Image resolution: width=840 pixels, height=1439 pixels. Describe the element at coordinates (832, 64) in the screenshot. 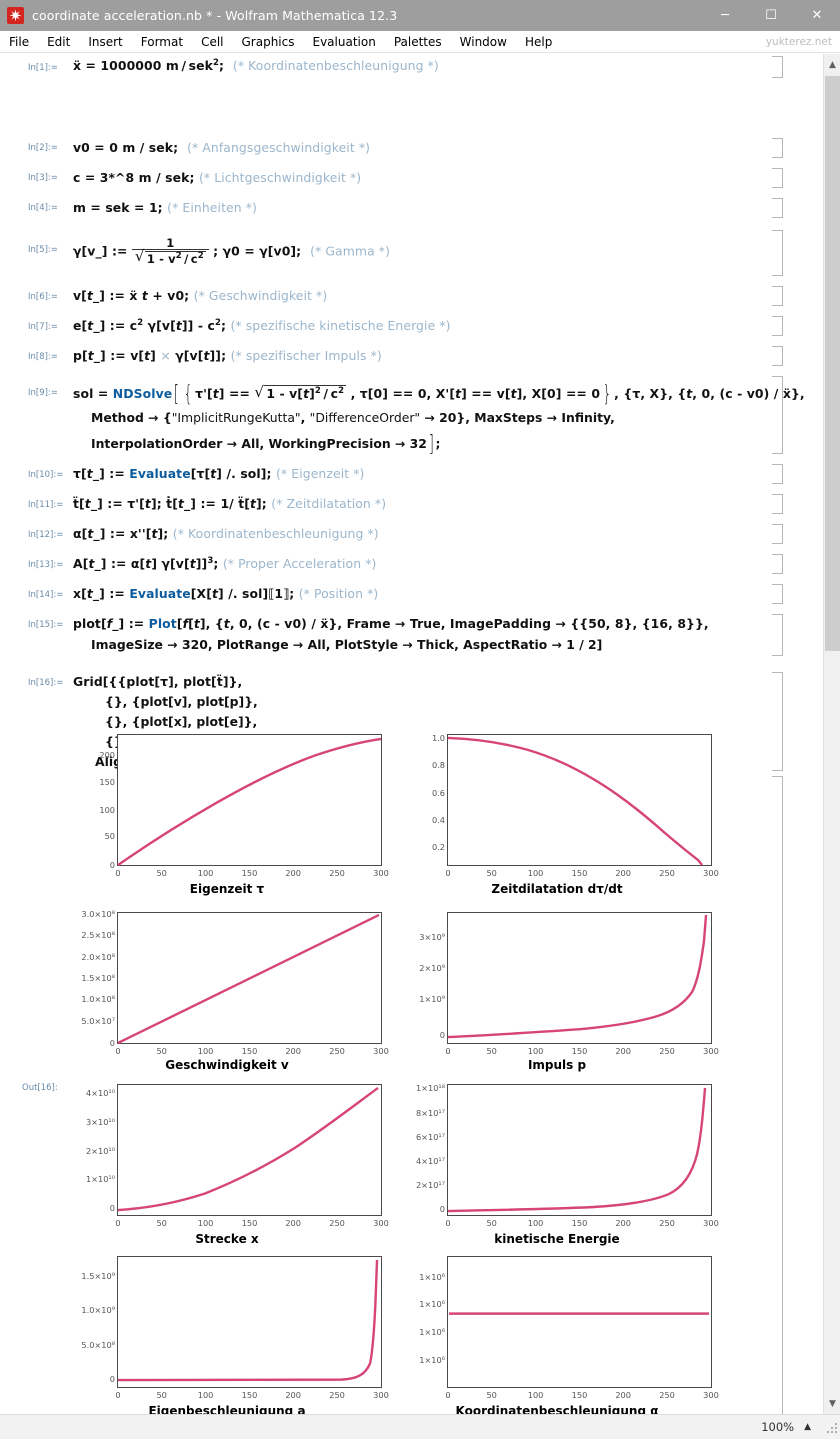

I see `scroll-up-icon: ▲` at that location.